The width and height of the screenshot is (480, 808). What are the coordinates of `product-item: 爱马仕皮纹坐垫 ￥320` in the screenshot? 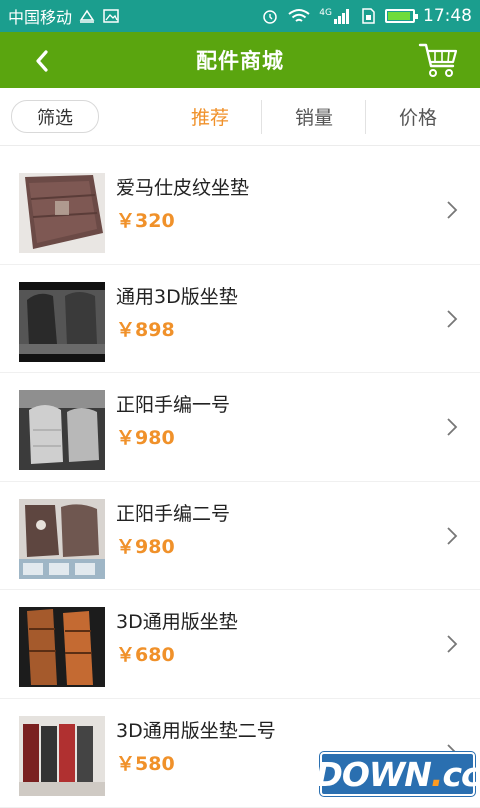 It's located at (240, 210).